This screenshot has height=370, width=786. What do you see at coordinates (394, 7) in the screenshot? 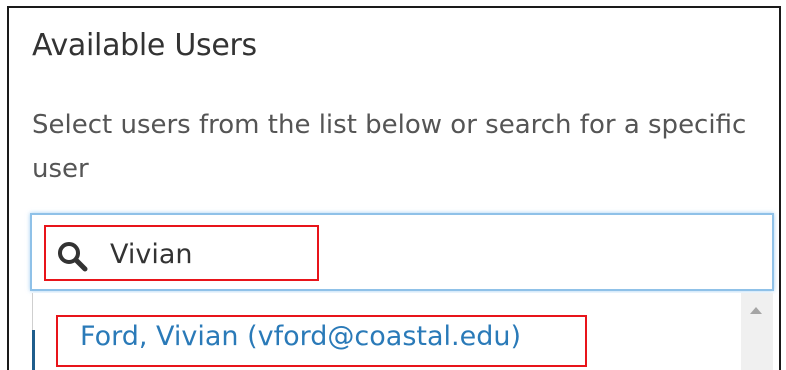
I see `panel-border-top` at bounding box center [394, 7].